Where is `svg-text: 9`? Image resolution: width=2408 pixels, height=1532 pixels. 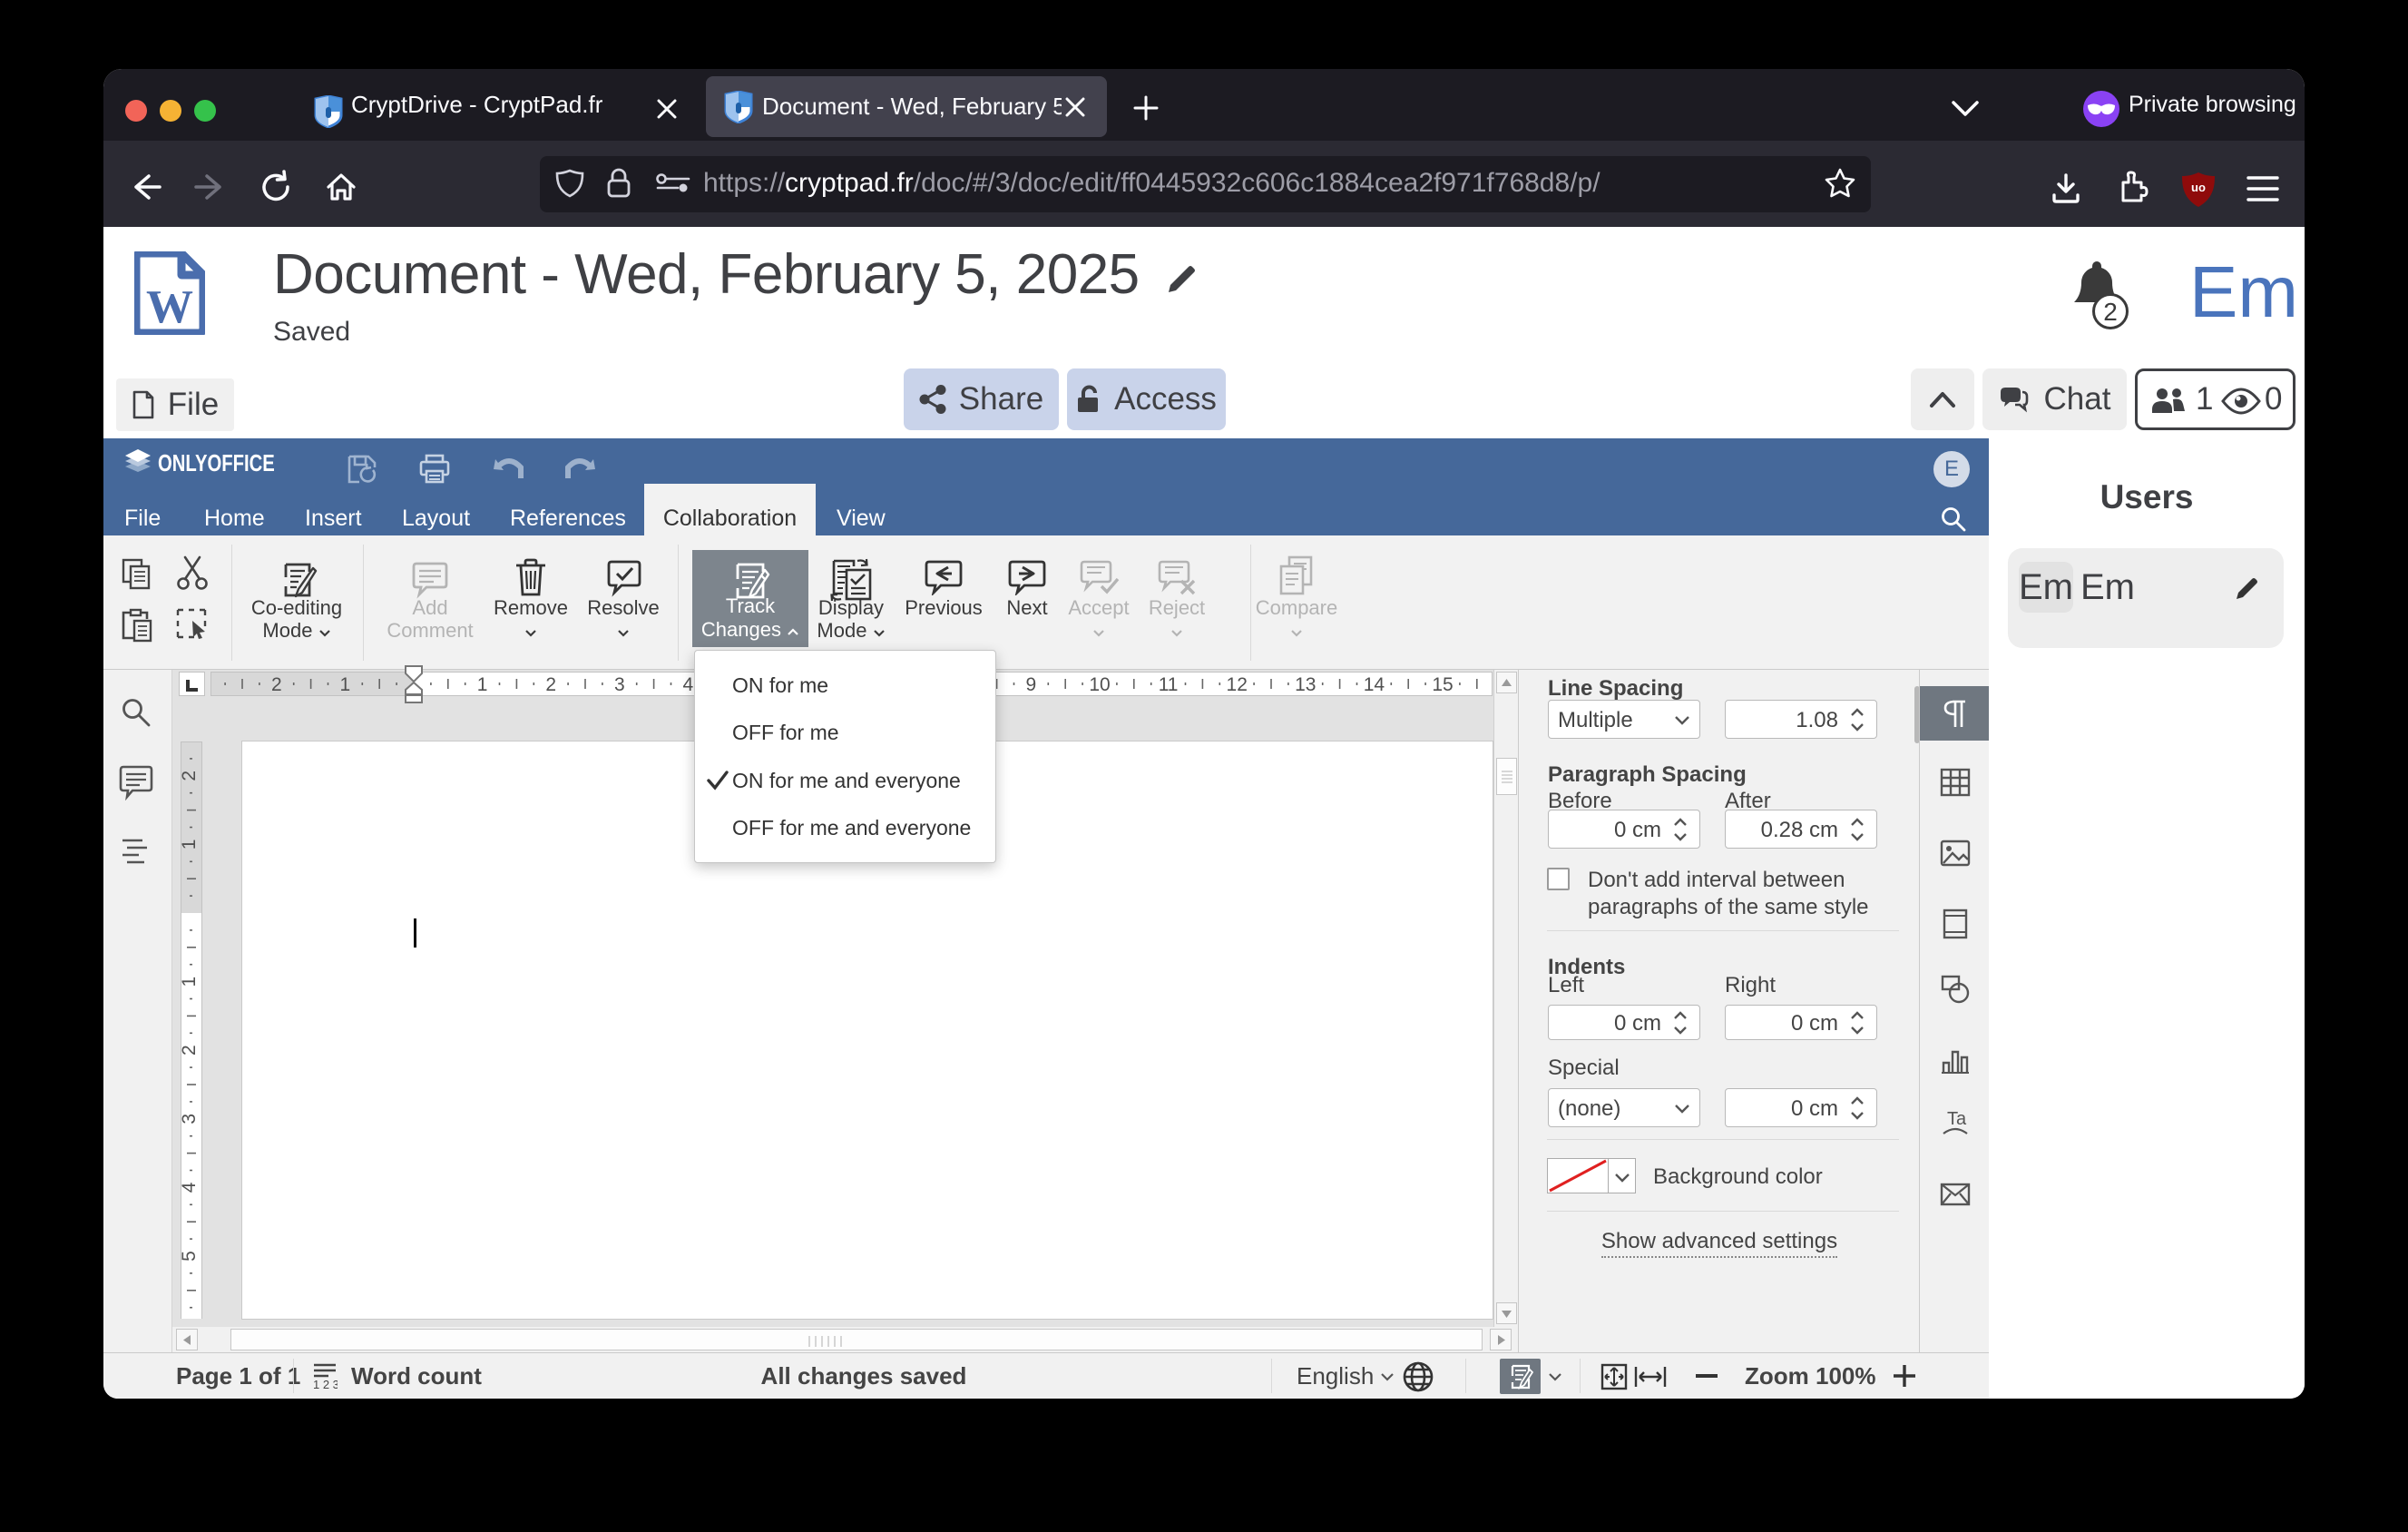 svg-text: 9 is located at coordinates (1032, 684).